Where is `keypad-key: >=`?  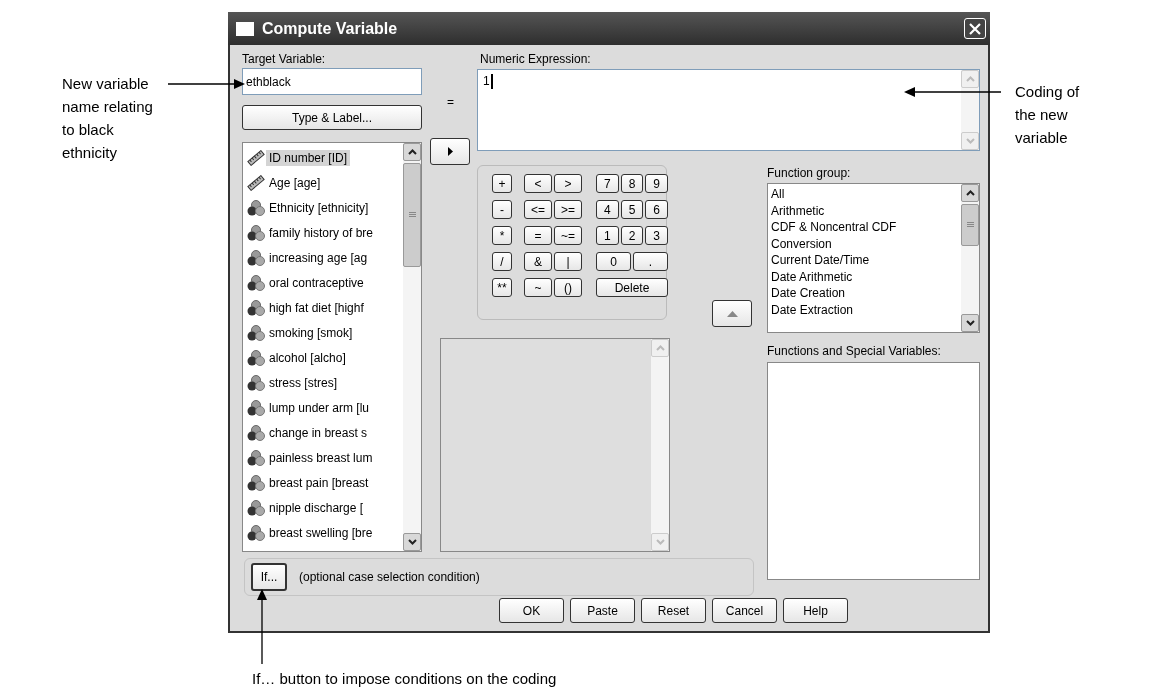
keypad-key: >= is located at coordinates (568, 209).